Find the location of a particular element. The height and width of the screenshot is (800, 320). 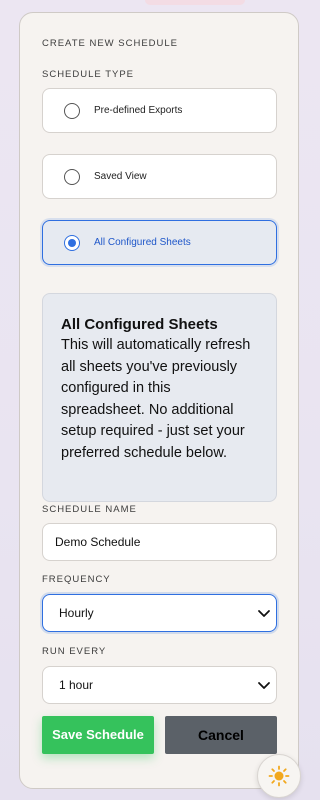

panel-title: CREATE NEW SCHEDULE is located at coordinates (110, 43).